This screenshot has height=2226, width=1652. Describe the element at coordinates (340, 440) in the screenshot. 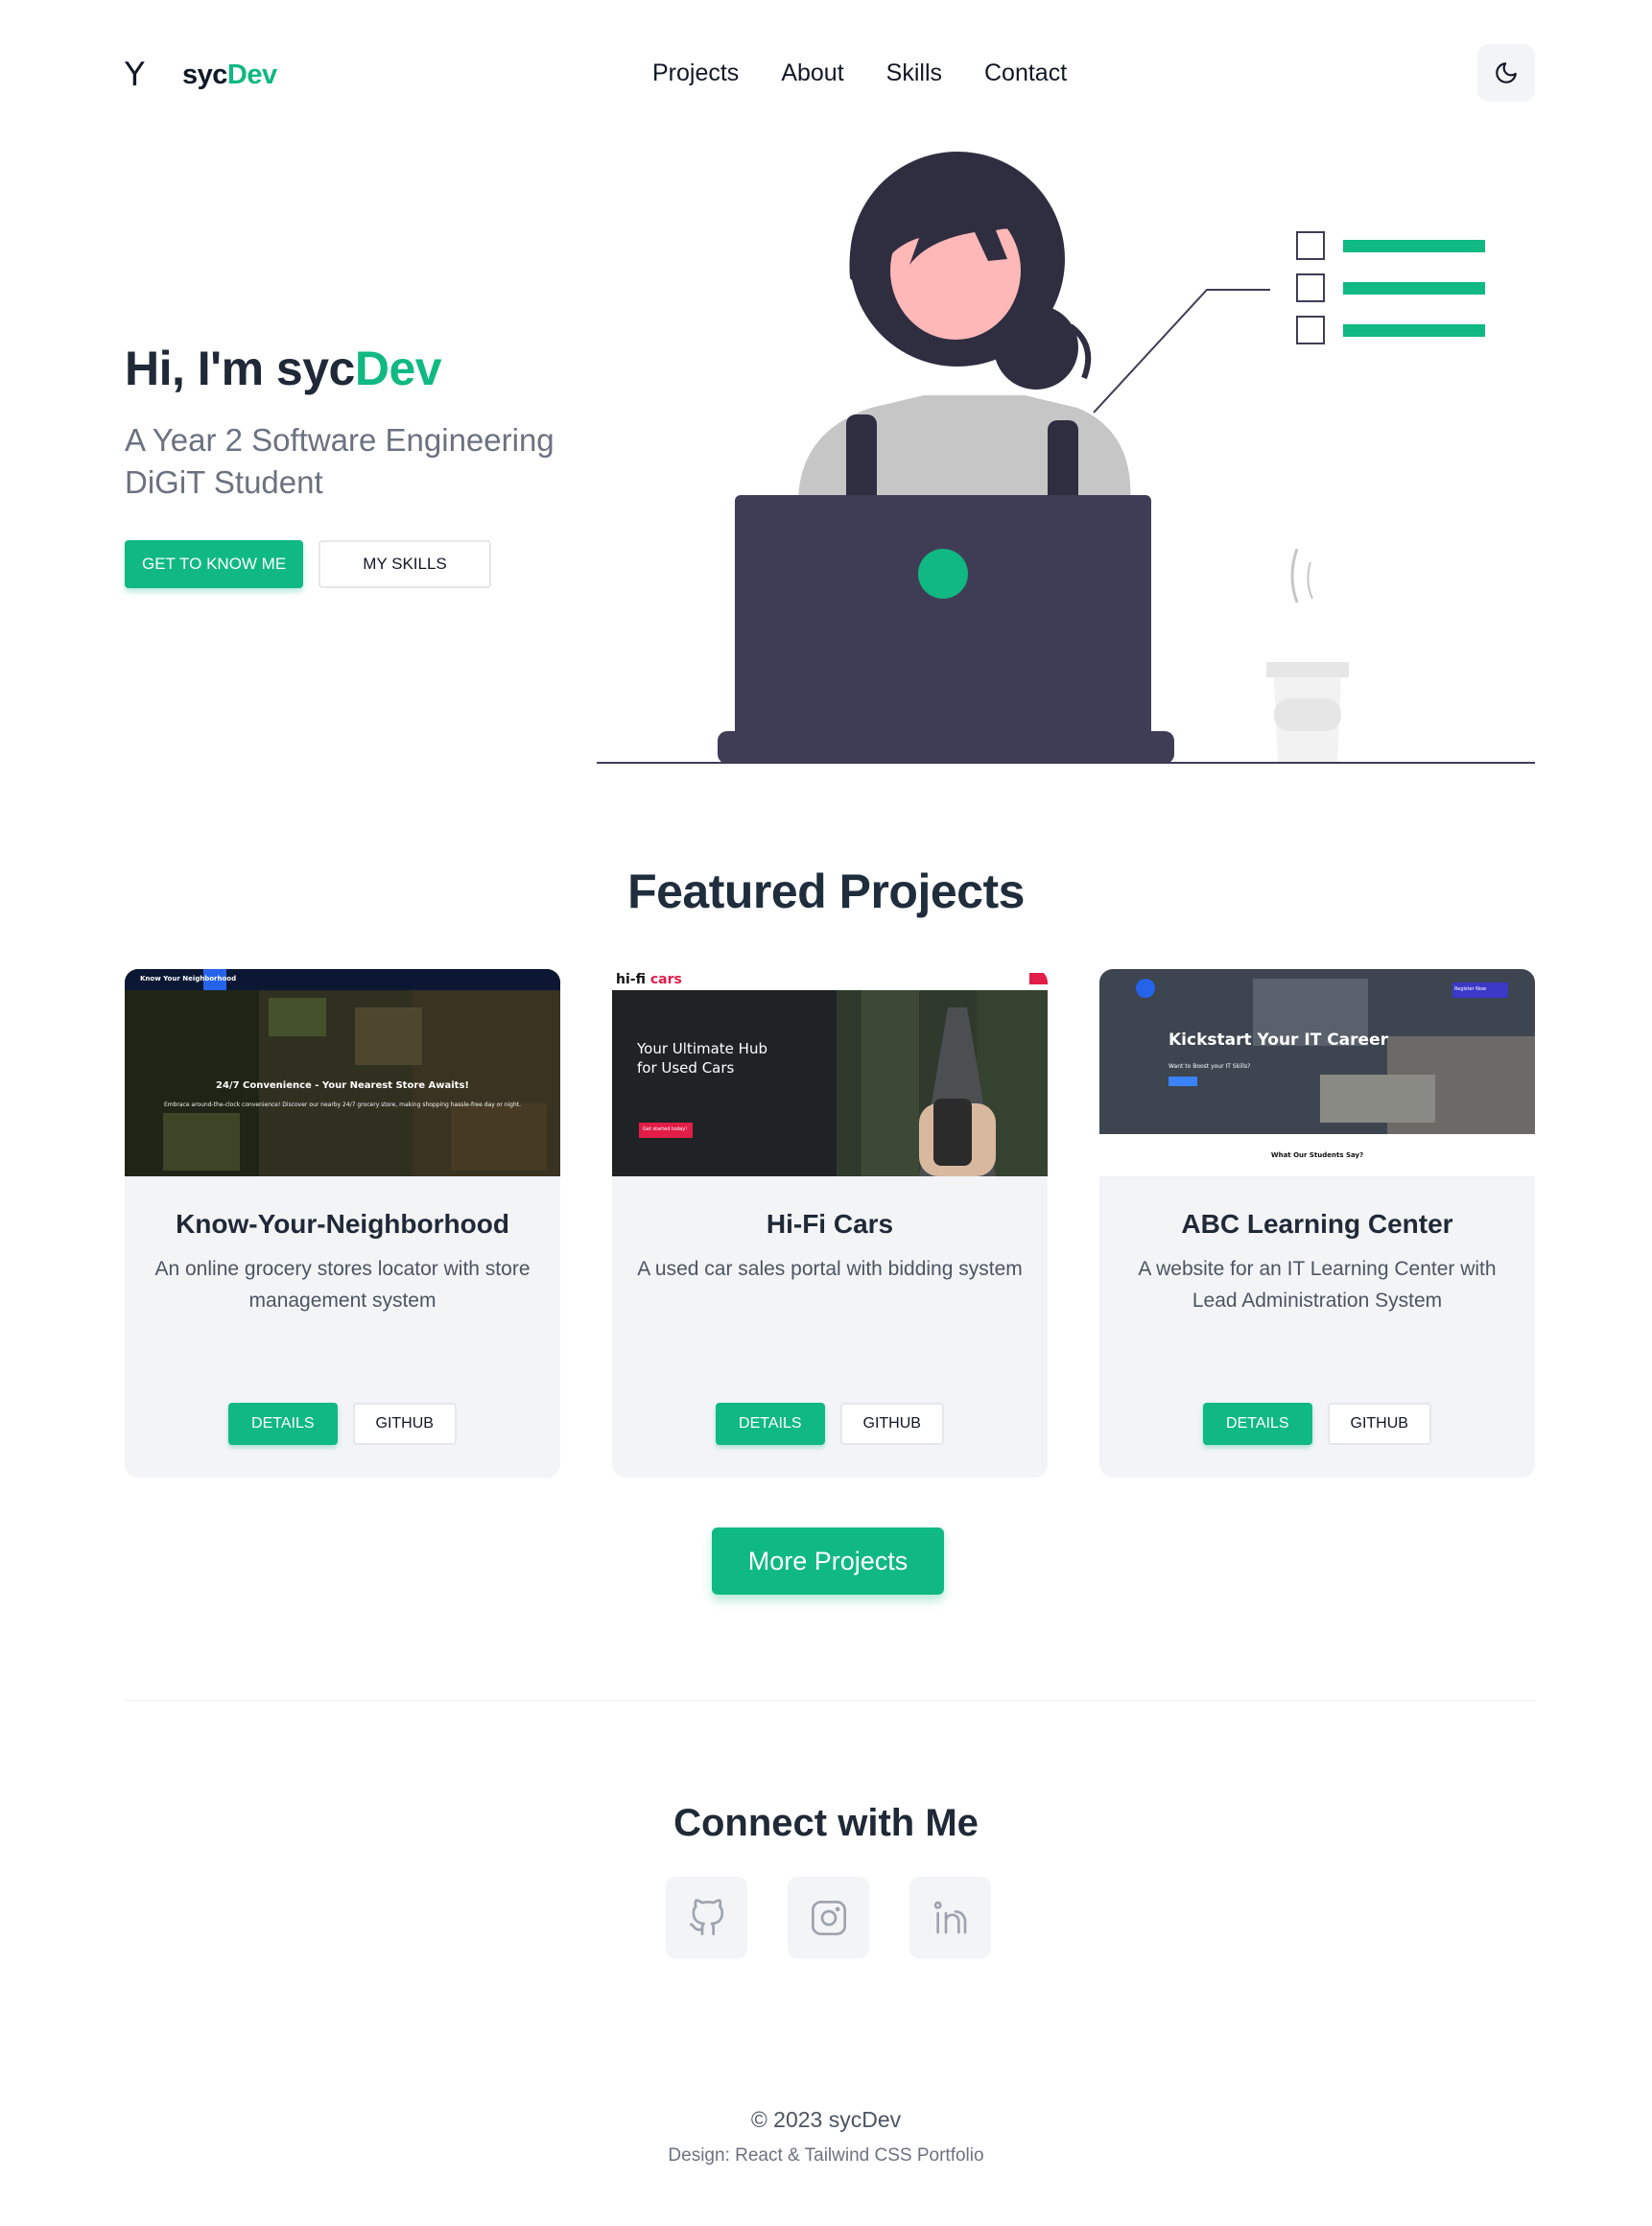

I see `hero-subtitle-line-1: A Year 2 Software Engineering` at that location.